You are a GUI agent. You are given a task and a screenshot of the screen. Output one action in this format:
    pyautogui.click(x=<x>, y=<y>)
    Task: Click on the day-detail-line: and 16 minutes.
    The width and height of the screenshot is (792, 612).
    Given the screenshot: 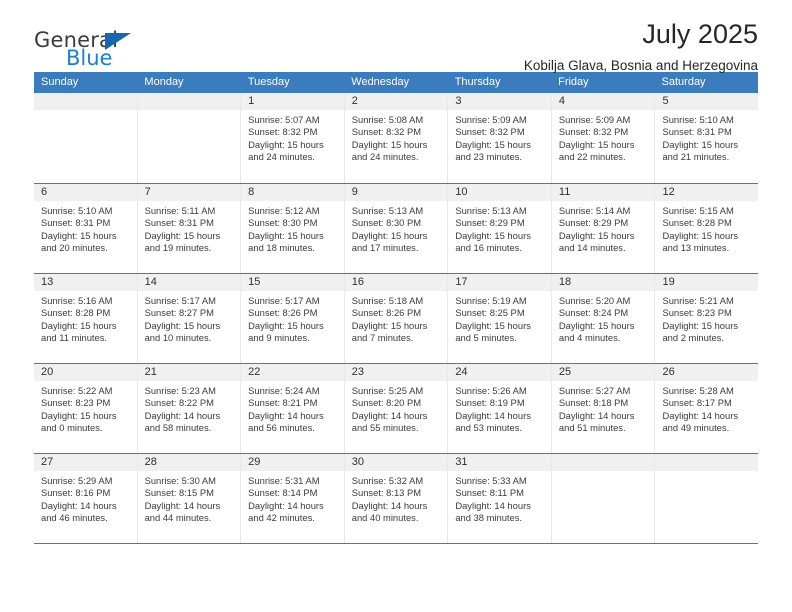 What is the action you would take?
    pyautogui.click(x=489, y=248)
    